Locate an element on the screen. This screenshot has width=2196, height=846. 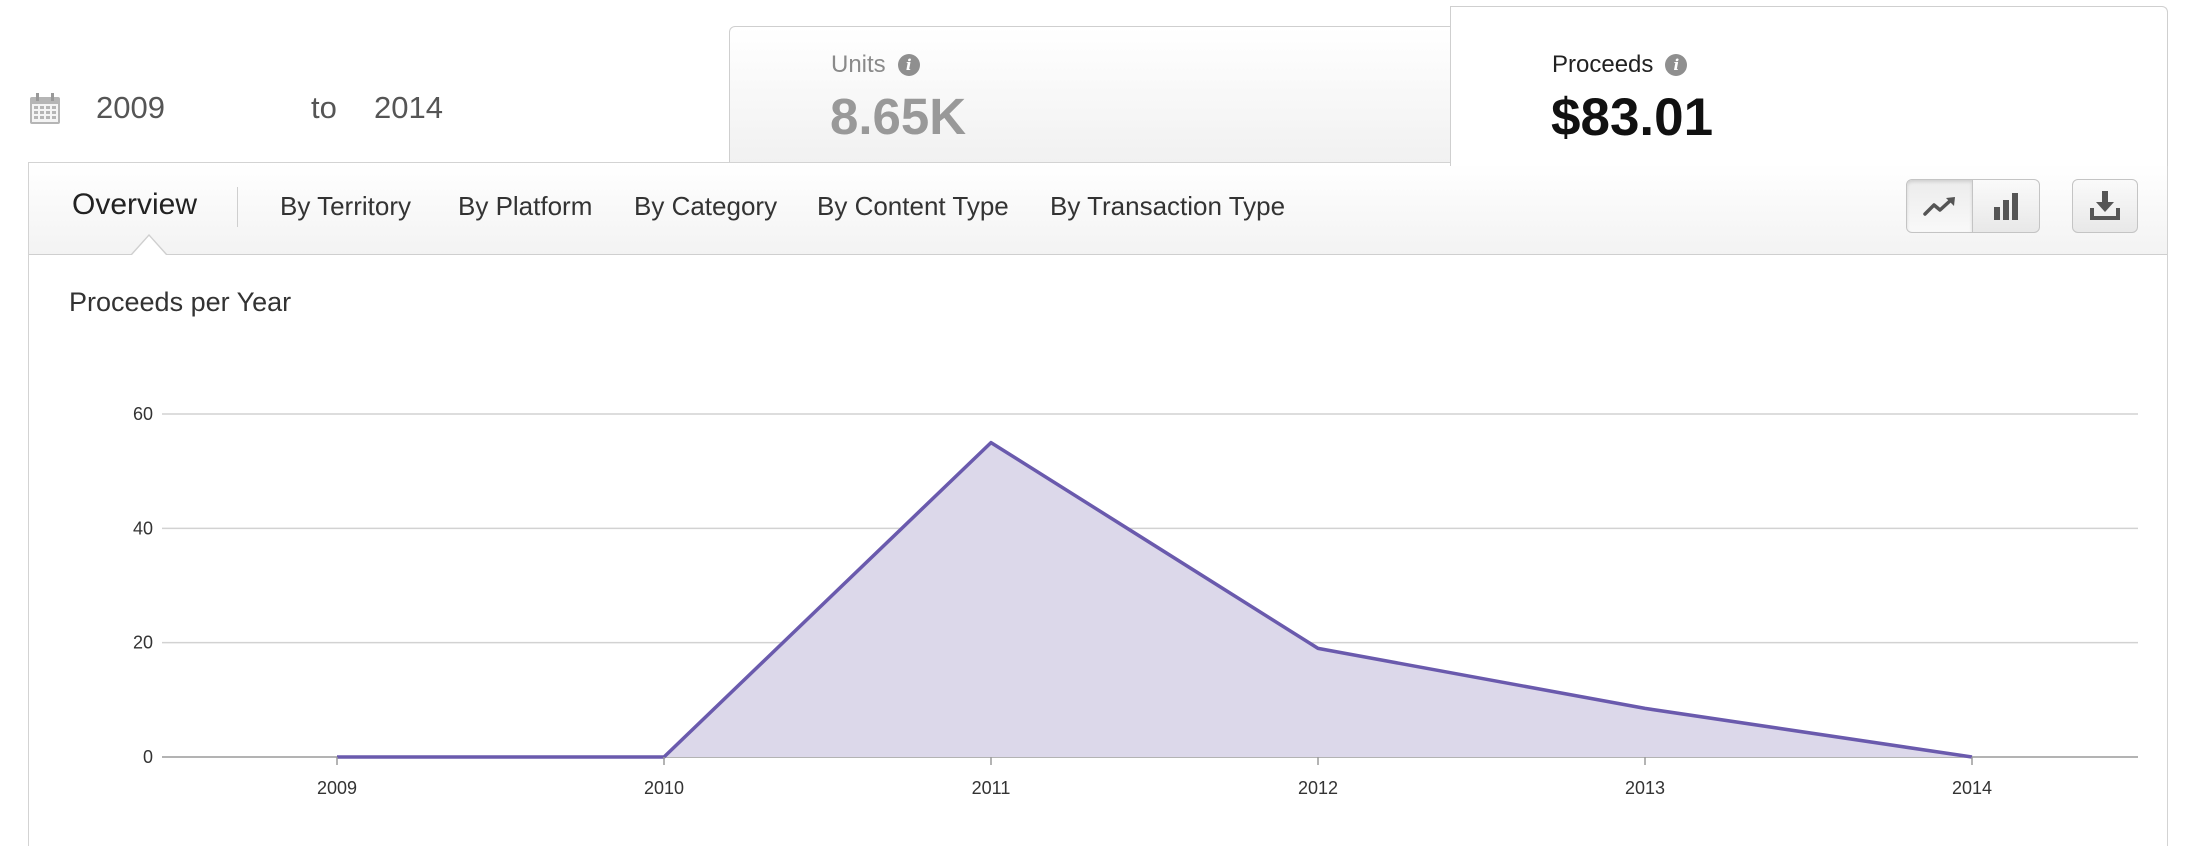
metric-label-units-row: Units i is located at coordinates (875, 65).